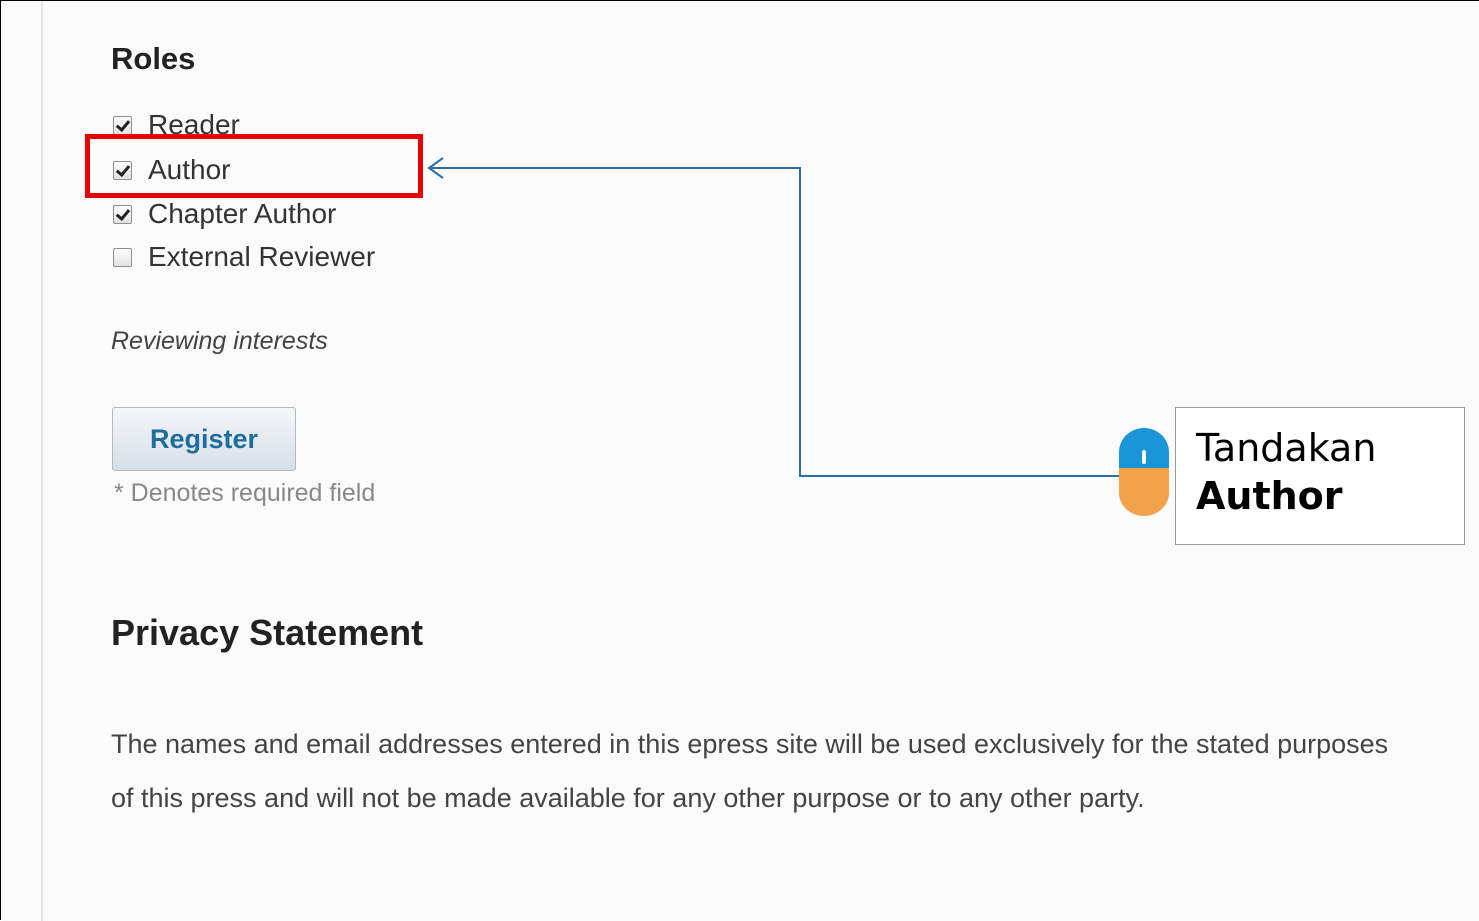 The width and height of the screenshot is (1479, 921). Describe the element at coordinates (219, 341) in the screenshot. I see `reviewing-interests-label: Reviewing interests` at that location.